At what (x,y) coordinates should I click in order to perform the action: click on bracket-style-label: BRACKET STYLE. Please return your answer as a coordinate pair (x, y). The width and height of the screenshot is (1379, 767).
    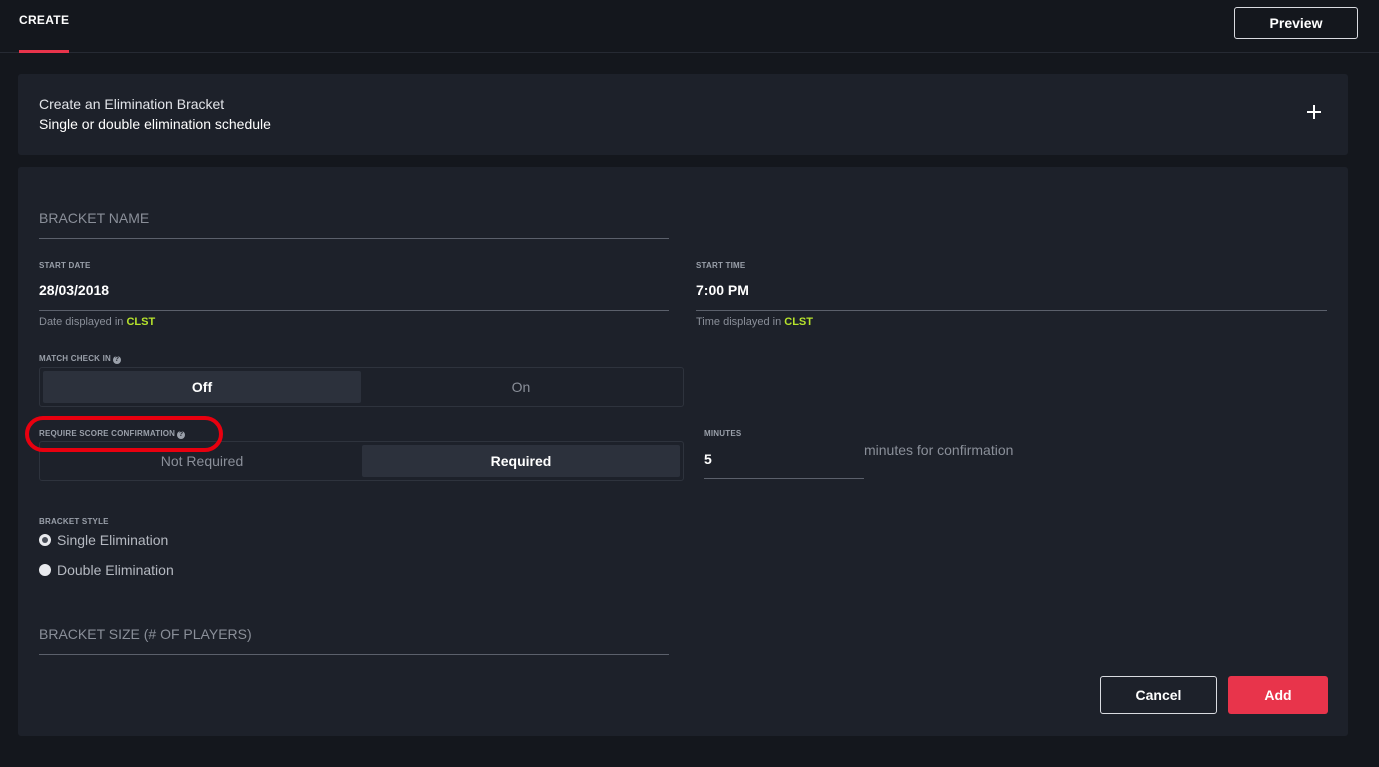
    Looking at the image, I should click on (74, 521).